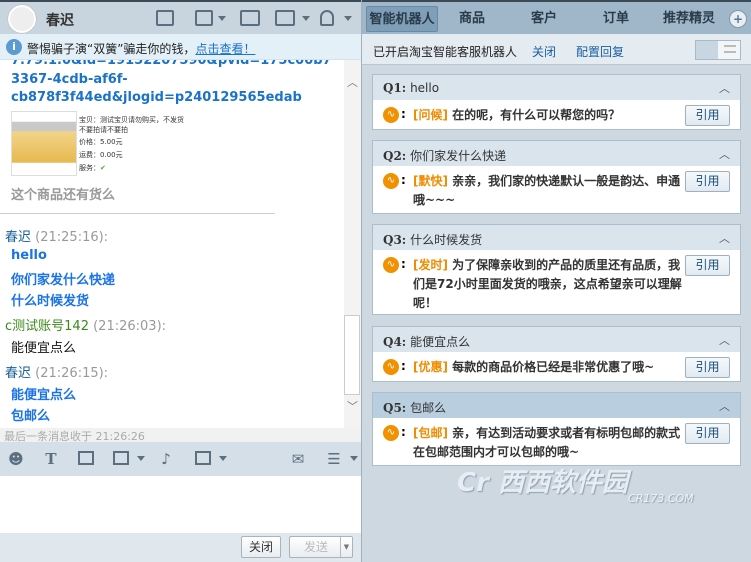 This screenshot has width=751, height=562. What do you see at coordinates (137, 213) in the screenshot?
I see `divider` at bounding box center [137, 213].